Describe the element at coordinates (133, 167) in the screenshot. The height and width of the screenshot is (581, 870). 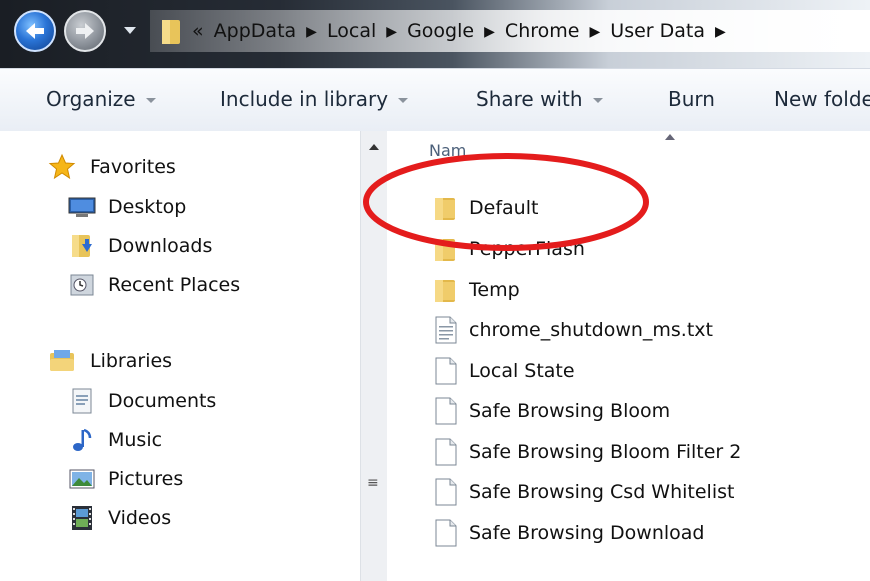
I see `nav-label: Favorites` at that location.